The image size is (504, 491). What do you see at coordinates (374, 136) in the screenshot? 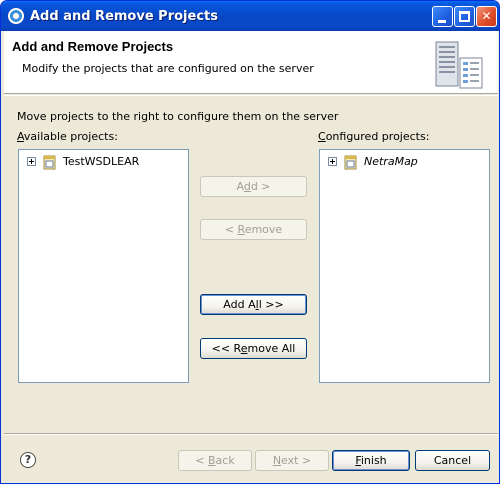
I see `configured-projects-label: Configured projects:` at bounding box center [374, 136].